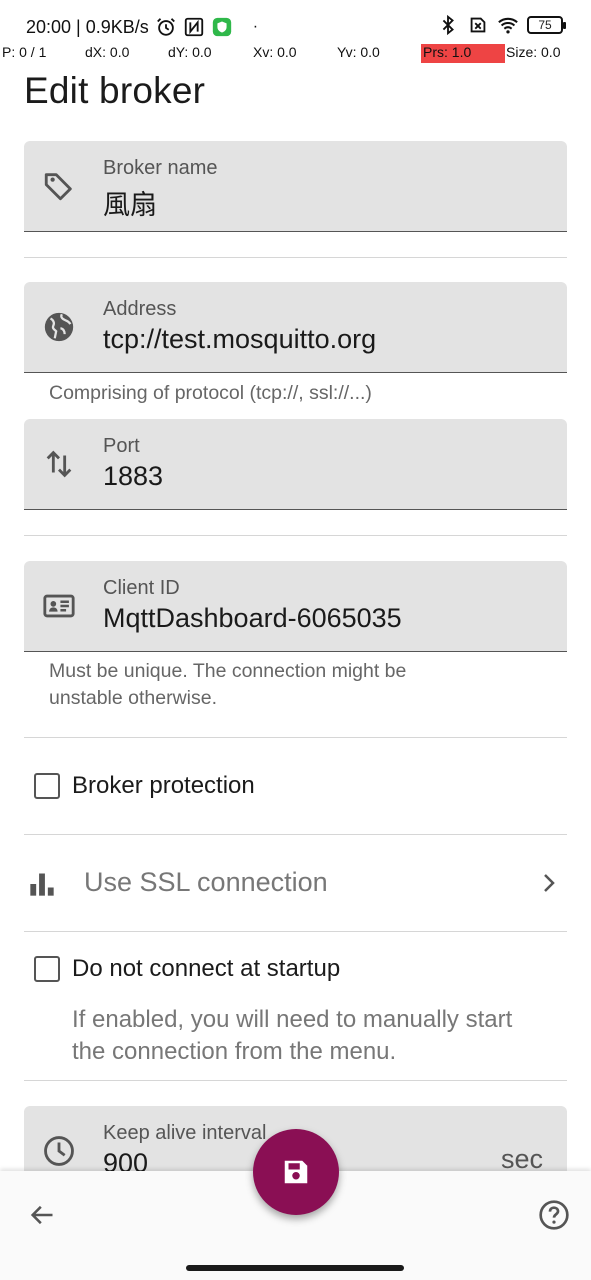  What do you see at coordinates (87, 26) in the screenshot?
I see `status-time-speed: 20:00 | 0.9KB/s` at bounding box center [87, 26].